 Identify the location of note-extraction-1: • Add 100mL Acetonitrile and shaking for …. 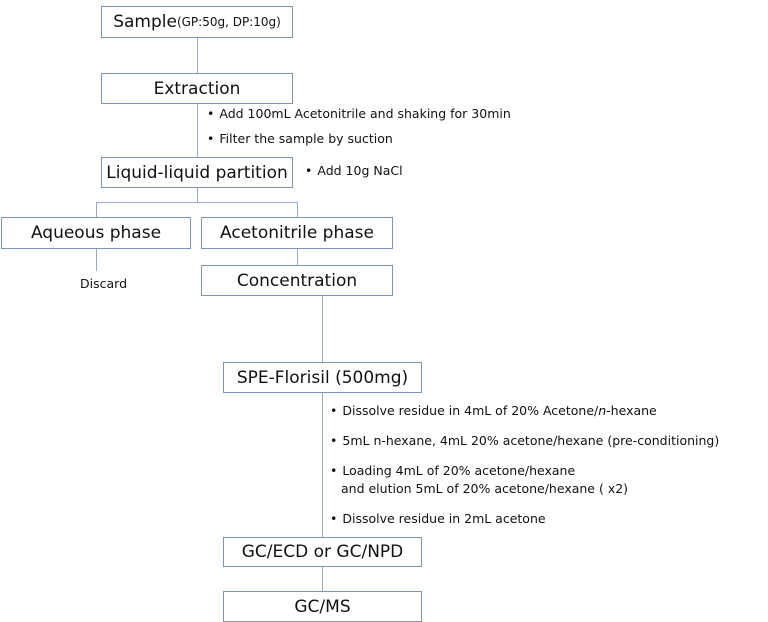
(359, 113).